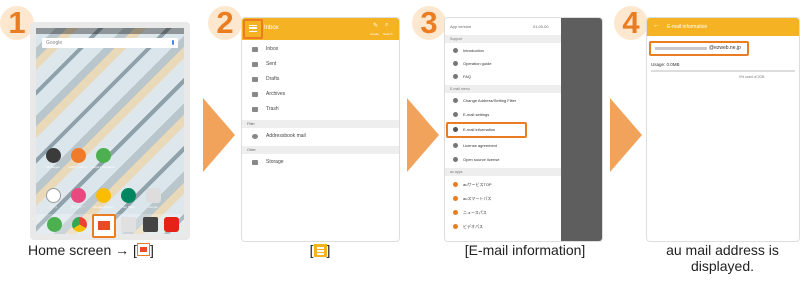 Image resolution: width=801 pixels, height=281 pixels. I want to click on folder-label: Sent, so click(271, 64).